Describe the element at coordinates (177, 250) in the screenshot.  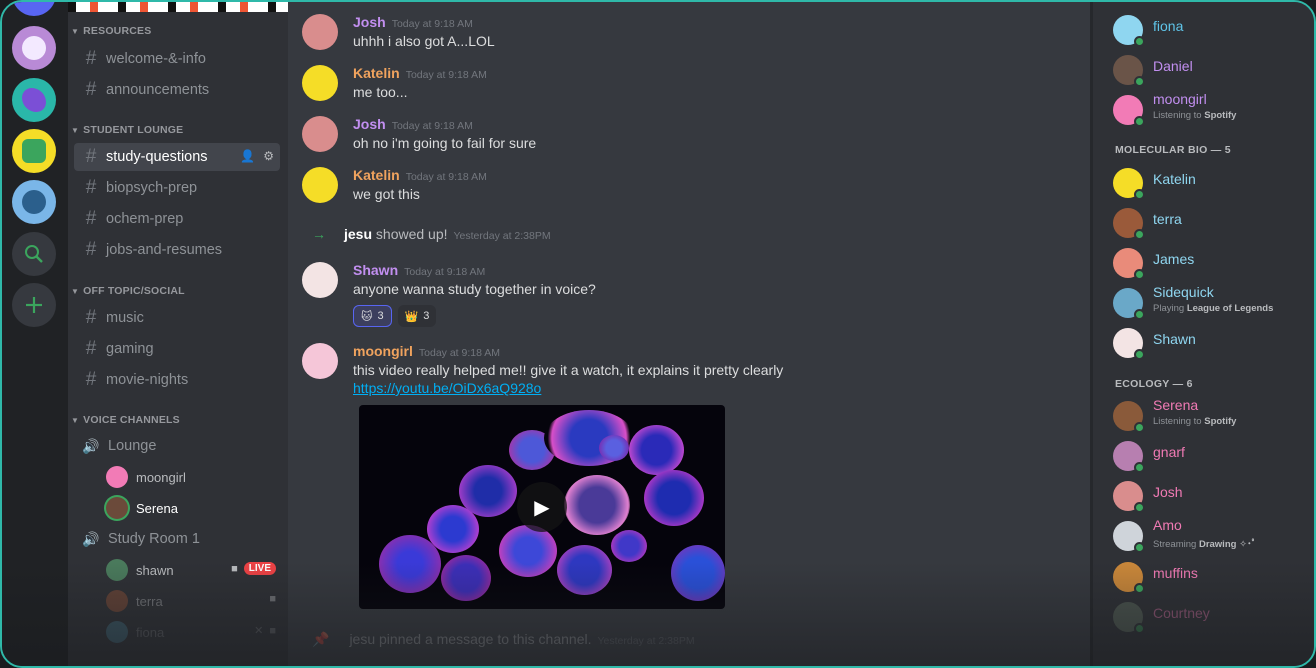
I see `channel-jobs-and-resumes: # jobs-and-resumes` at that location.